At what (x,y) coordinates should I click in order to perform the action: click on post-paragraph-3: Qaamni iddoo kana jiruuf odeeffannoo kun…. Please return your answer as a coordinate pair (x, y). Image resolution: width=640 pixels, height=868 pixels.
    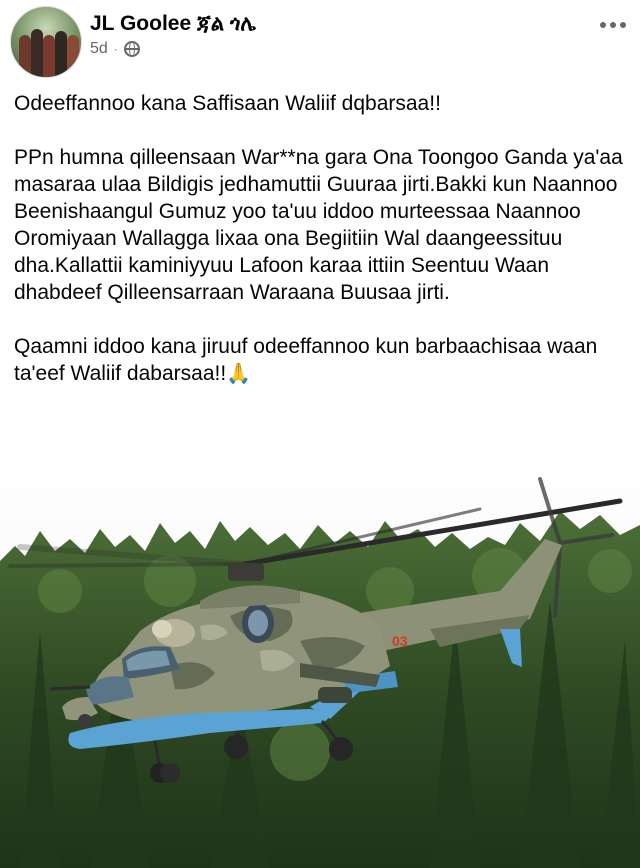
    Looking at the image, I should click on (320, 360).